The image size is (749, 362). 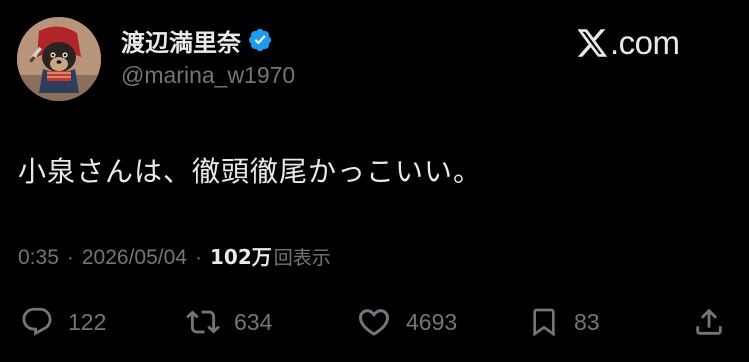 What do you see at coordinates (241, 255) in the screenshot?
I see `views-count: 102万` at bounding box center [241, 255].